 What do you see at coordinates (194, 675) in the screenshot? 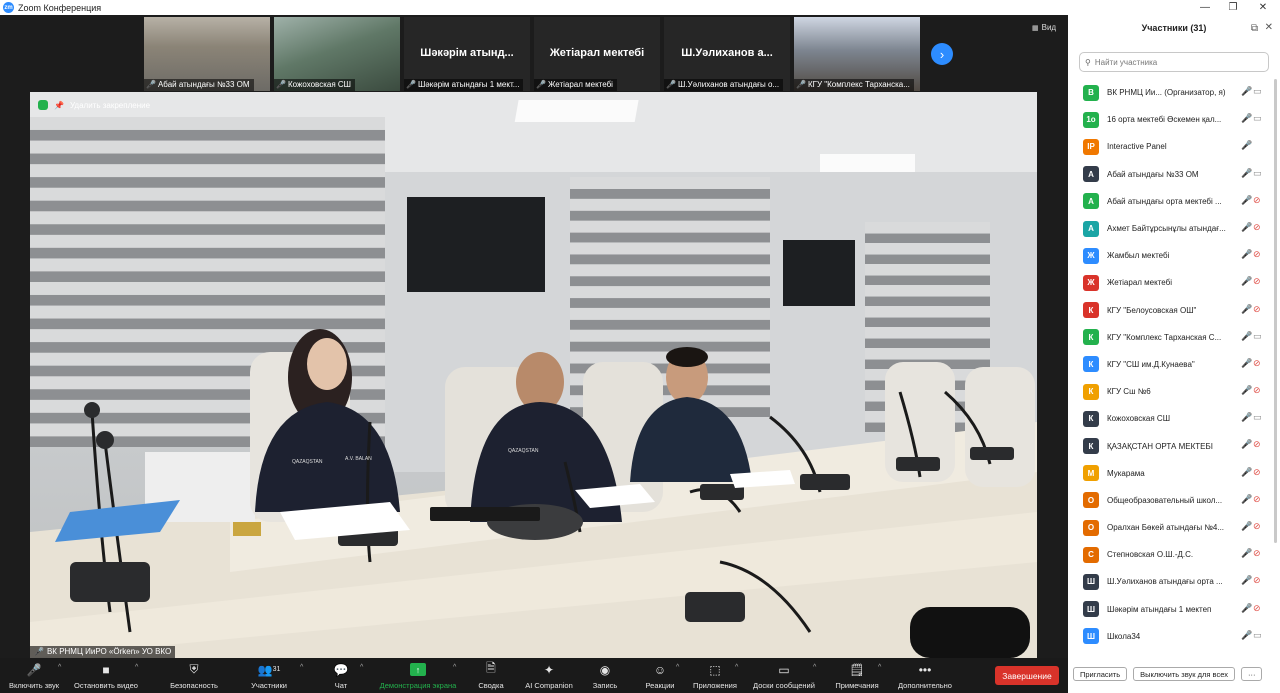
I see `security-button: ⛨ Безопасность` at bounding box center [194, 675].